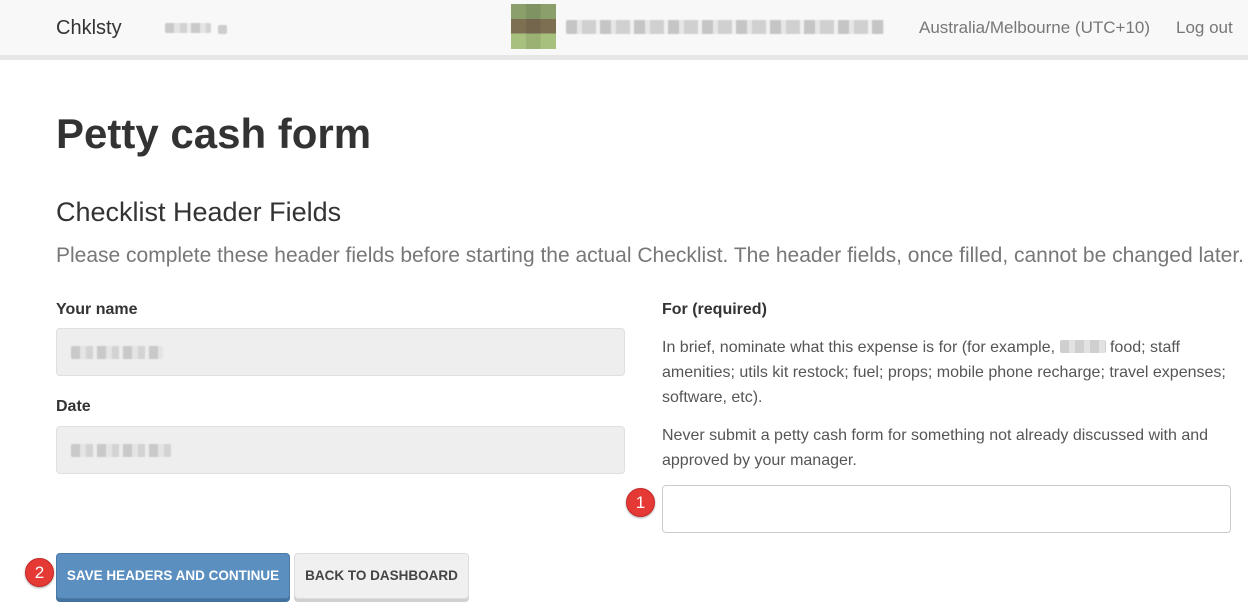  What do you see at coordinates (117, 352) in the screenshot?
I see `redacted-name-value` at bounding box center [117, 352].